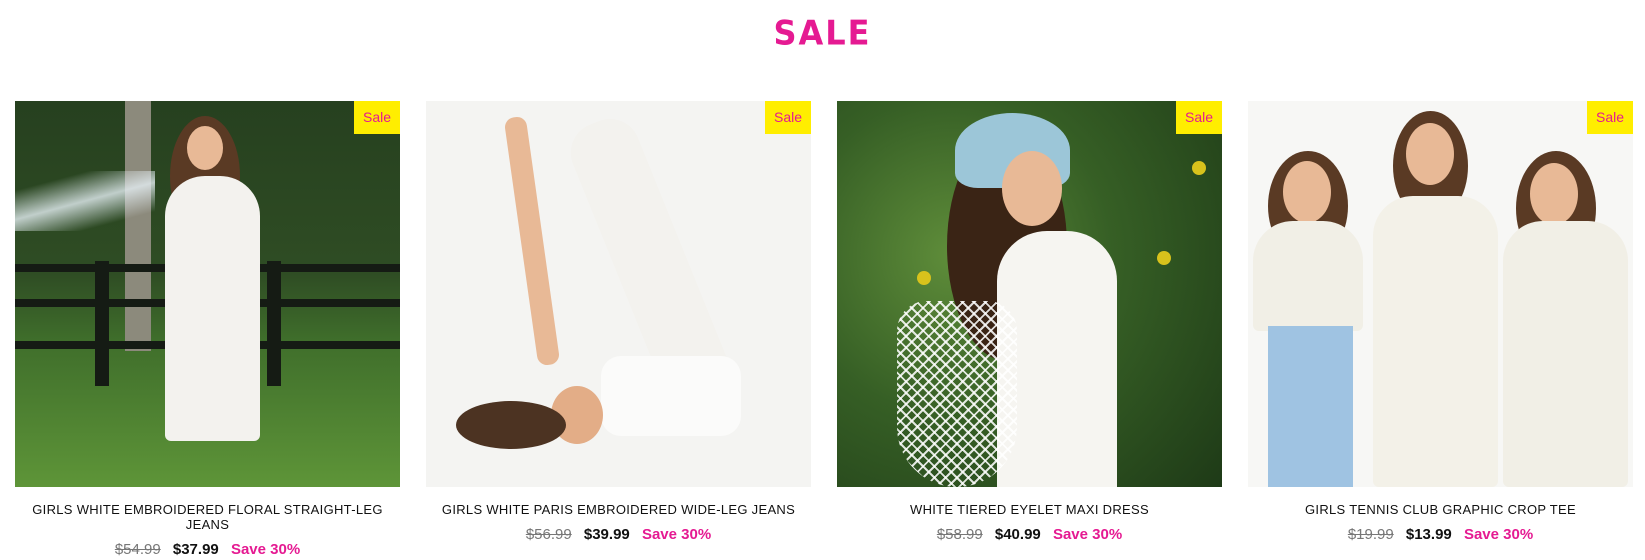 The image size is (1645, 560). Describe the element at coordinates (548, 534) in the screenshot. I see `original-price: $56.99` at that location.